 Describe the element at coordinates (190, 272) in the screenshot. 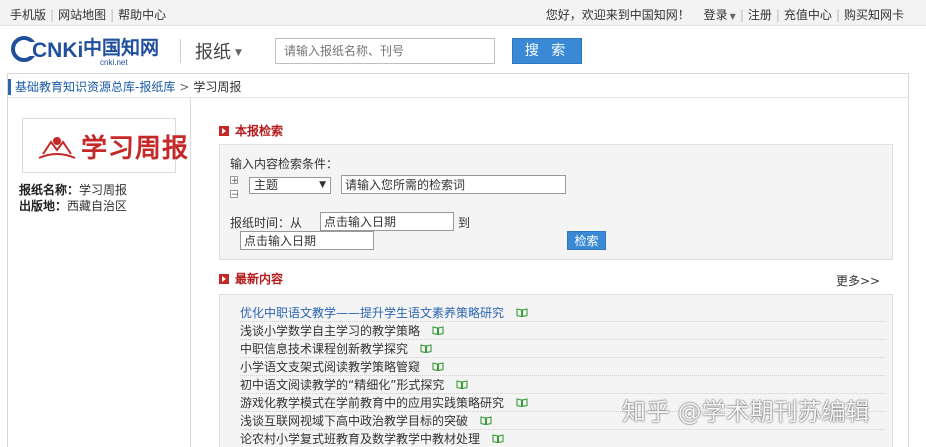

I see `column-divider` at that location.